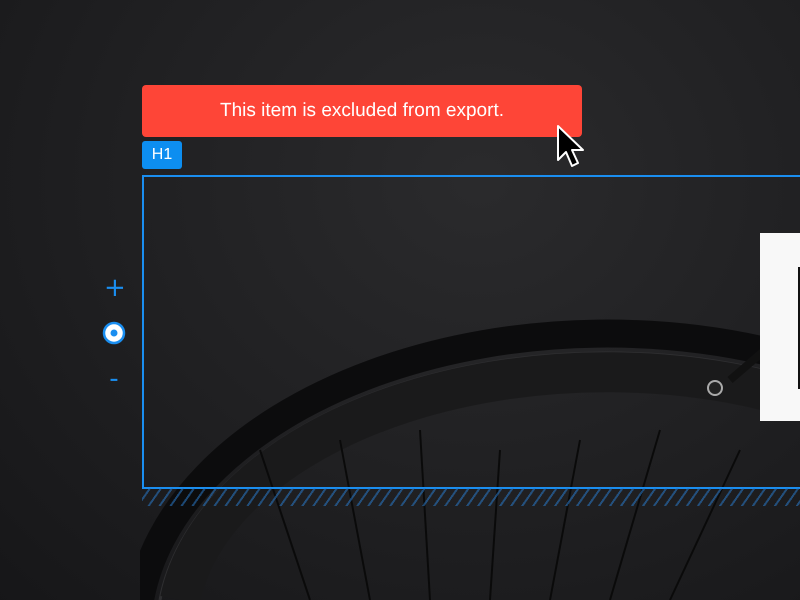 This screenshot has width=800, height=600. Describe the element at coordinates (114, 379) in the screenshot. I see `zoom-out-button: -` at that location.